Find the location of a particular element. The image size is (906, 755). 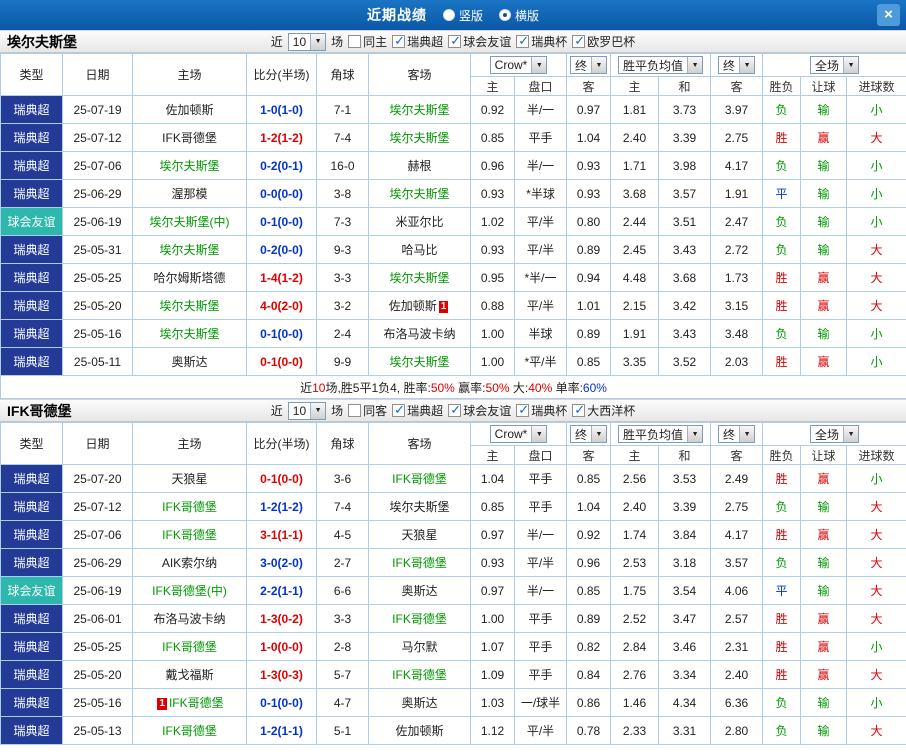

filter-same-home: 同主 is located at coordinates (367, 41).